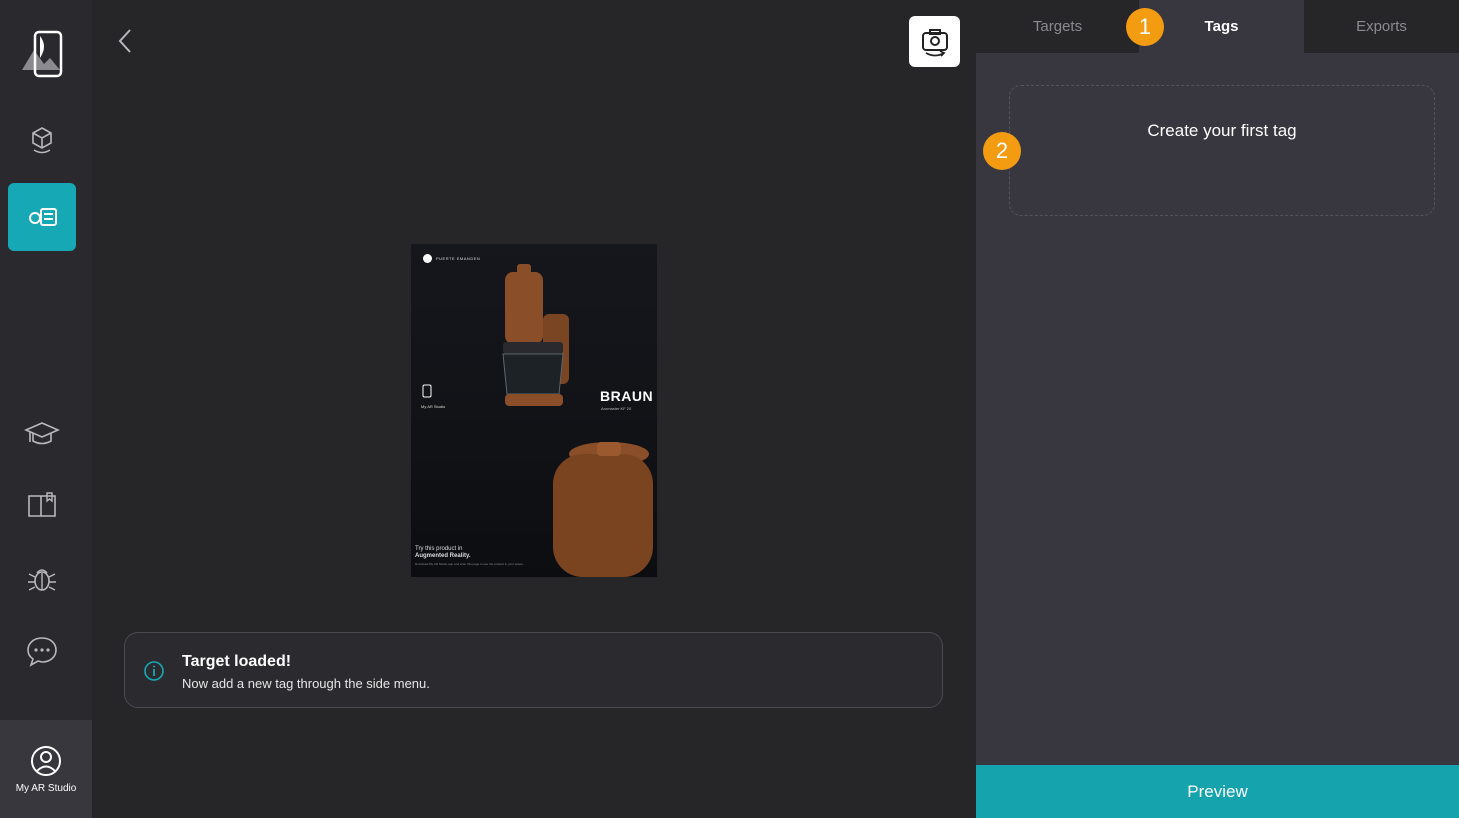  I want to click on bug-icon, so click(42, 580).